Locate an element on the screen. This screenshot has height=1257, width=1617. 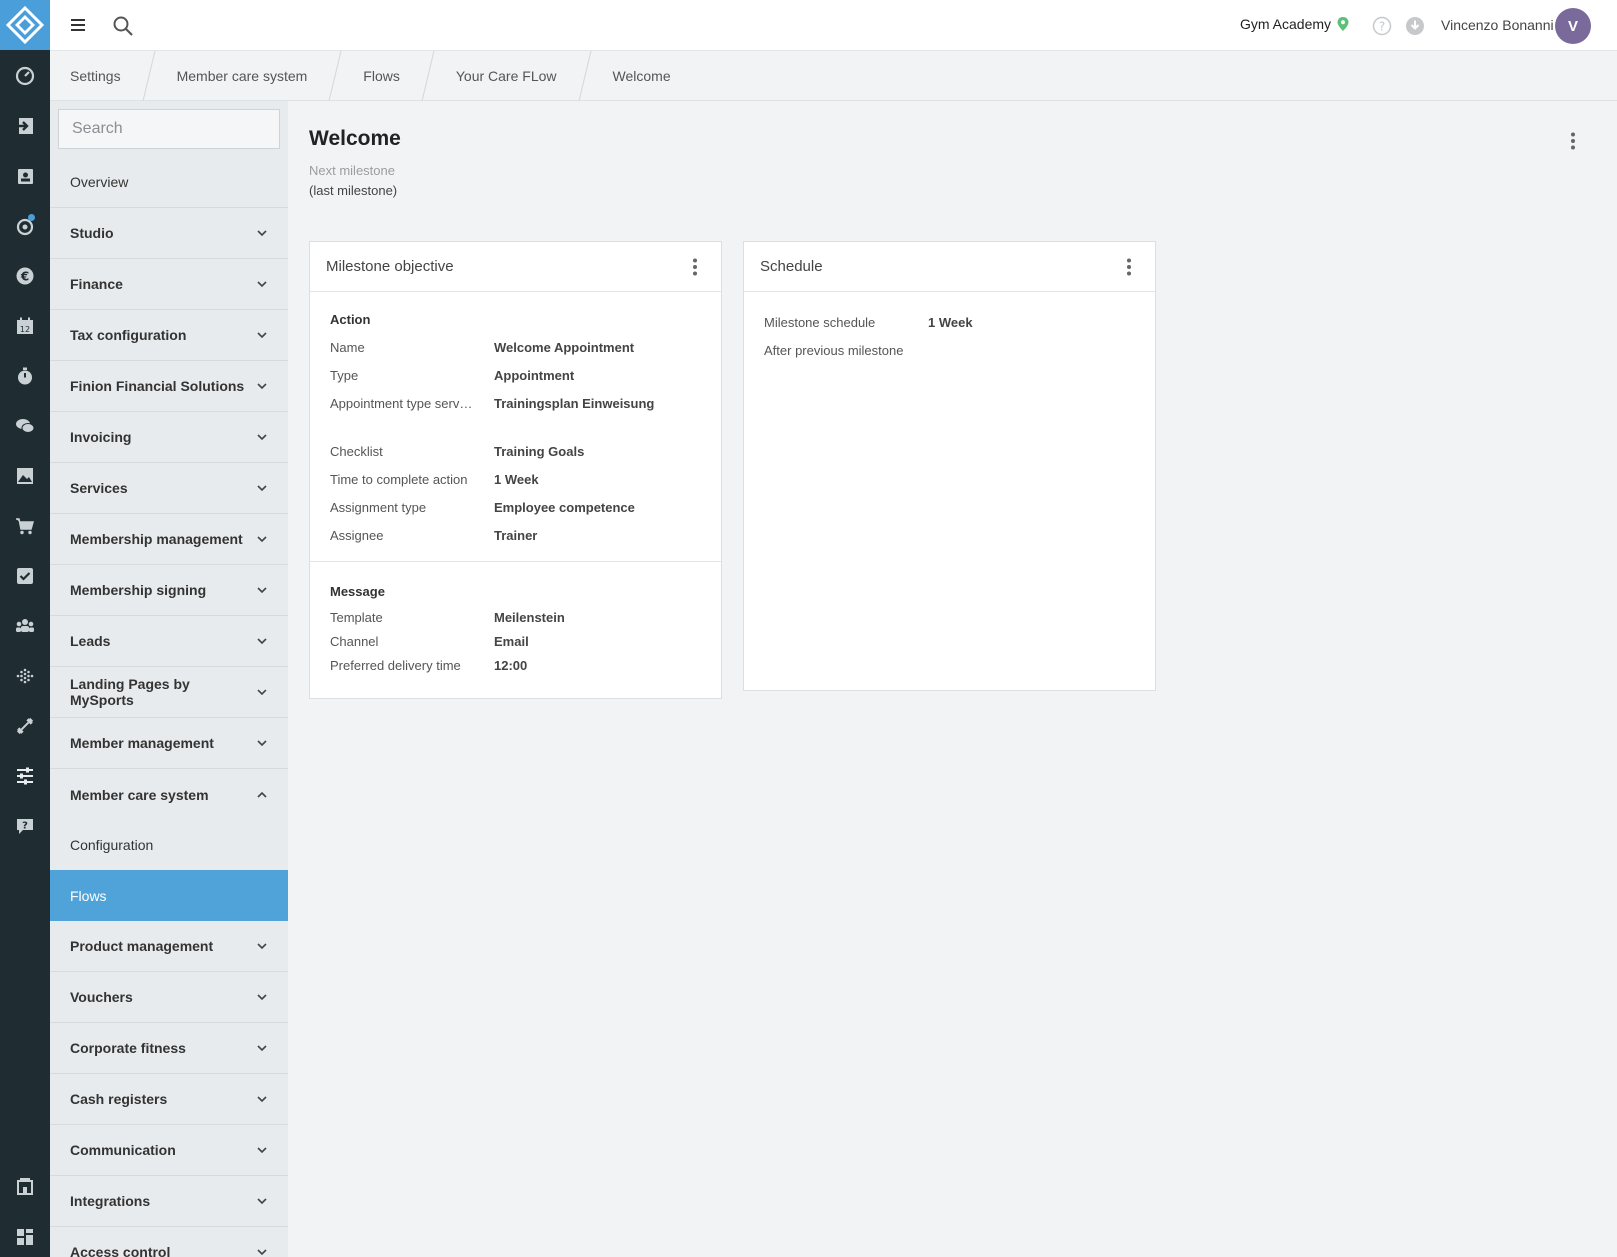
field-row: Channel Email is located at coordinates (515, 641).